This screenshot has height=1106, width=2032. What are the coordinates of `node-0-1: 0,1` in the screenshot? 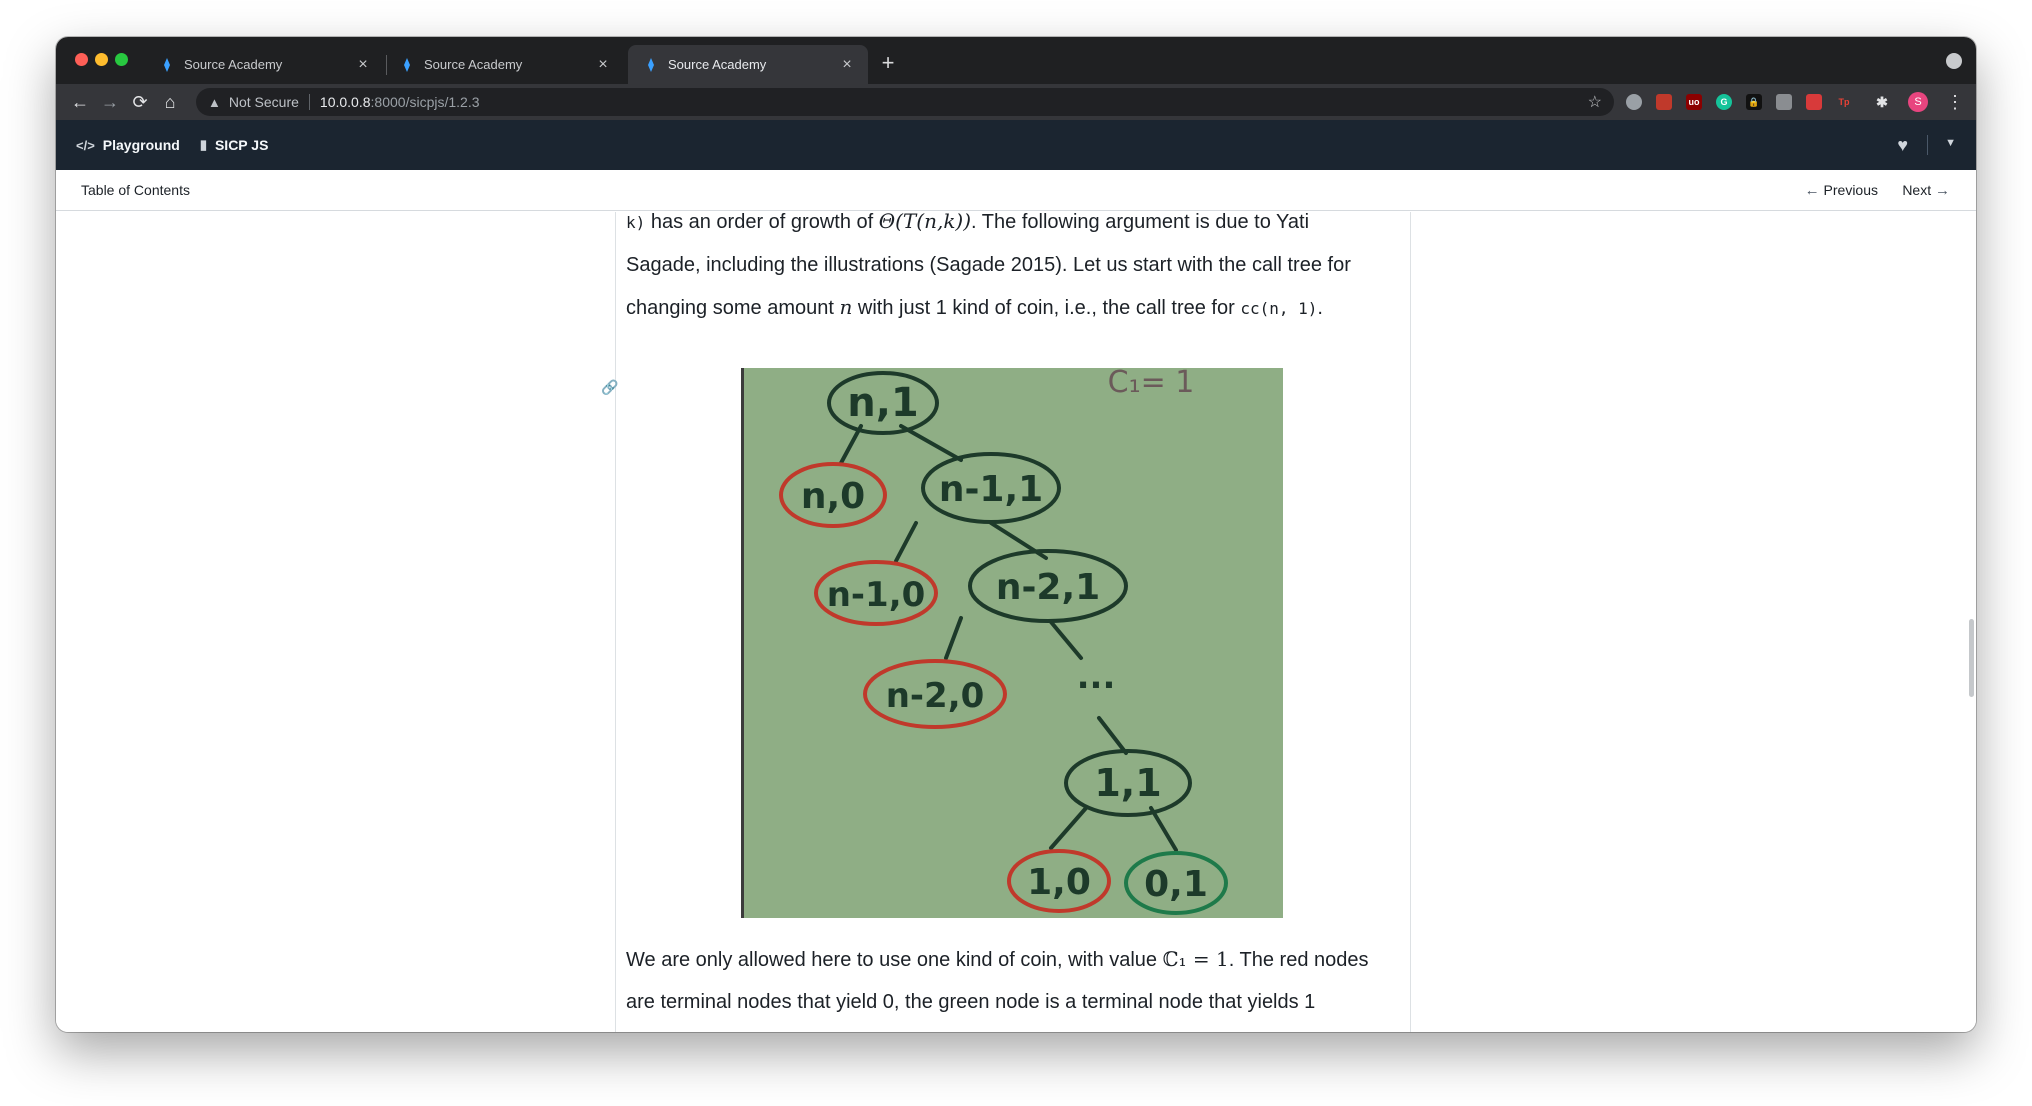 It's located at (1176, 884).